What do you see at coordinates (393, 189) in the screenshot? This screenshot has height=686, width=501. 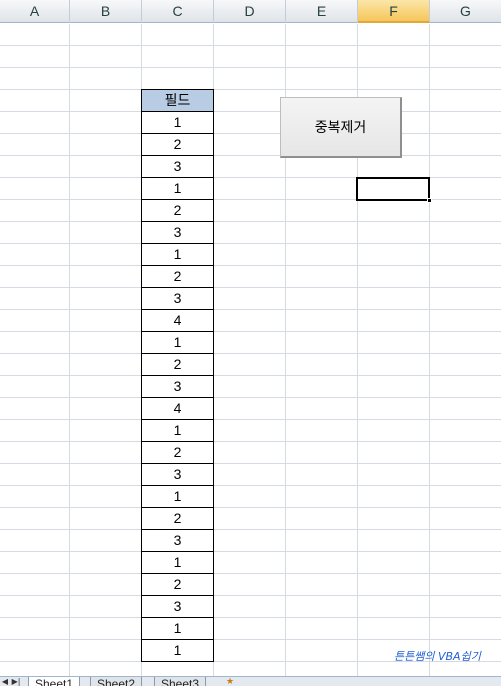 I see `active-cell-selection` at bounding box center [393, 189].